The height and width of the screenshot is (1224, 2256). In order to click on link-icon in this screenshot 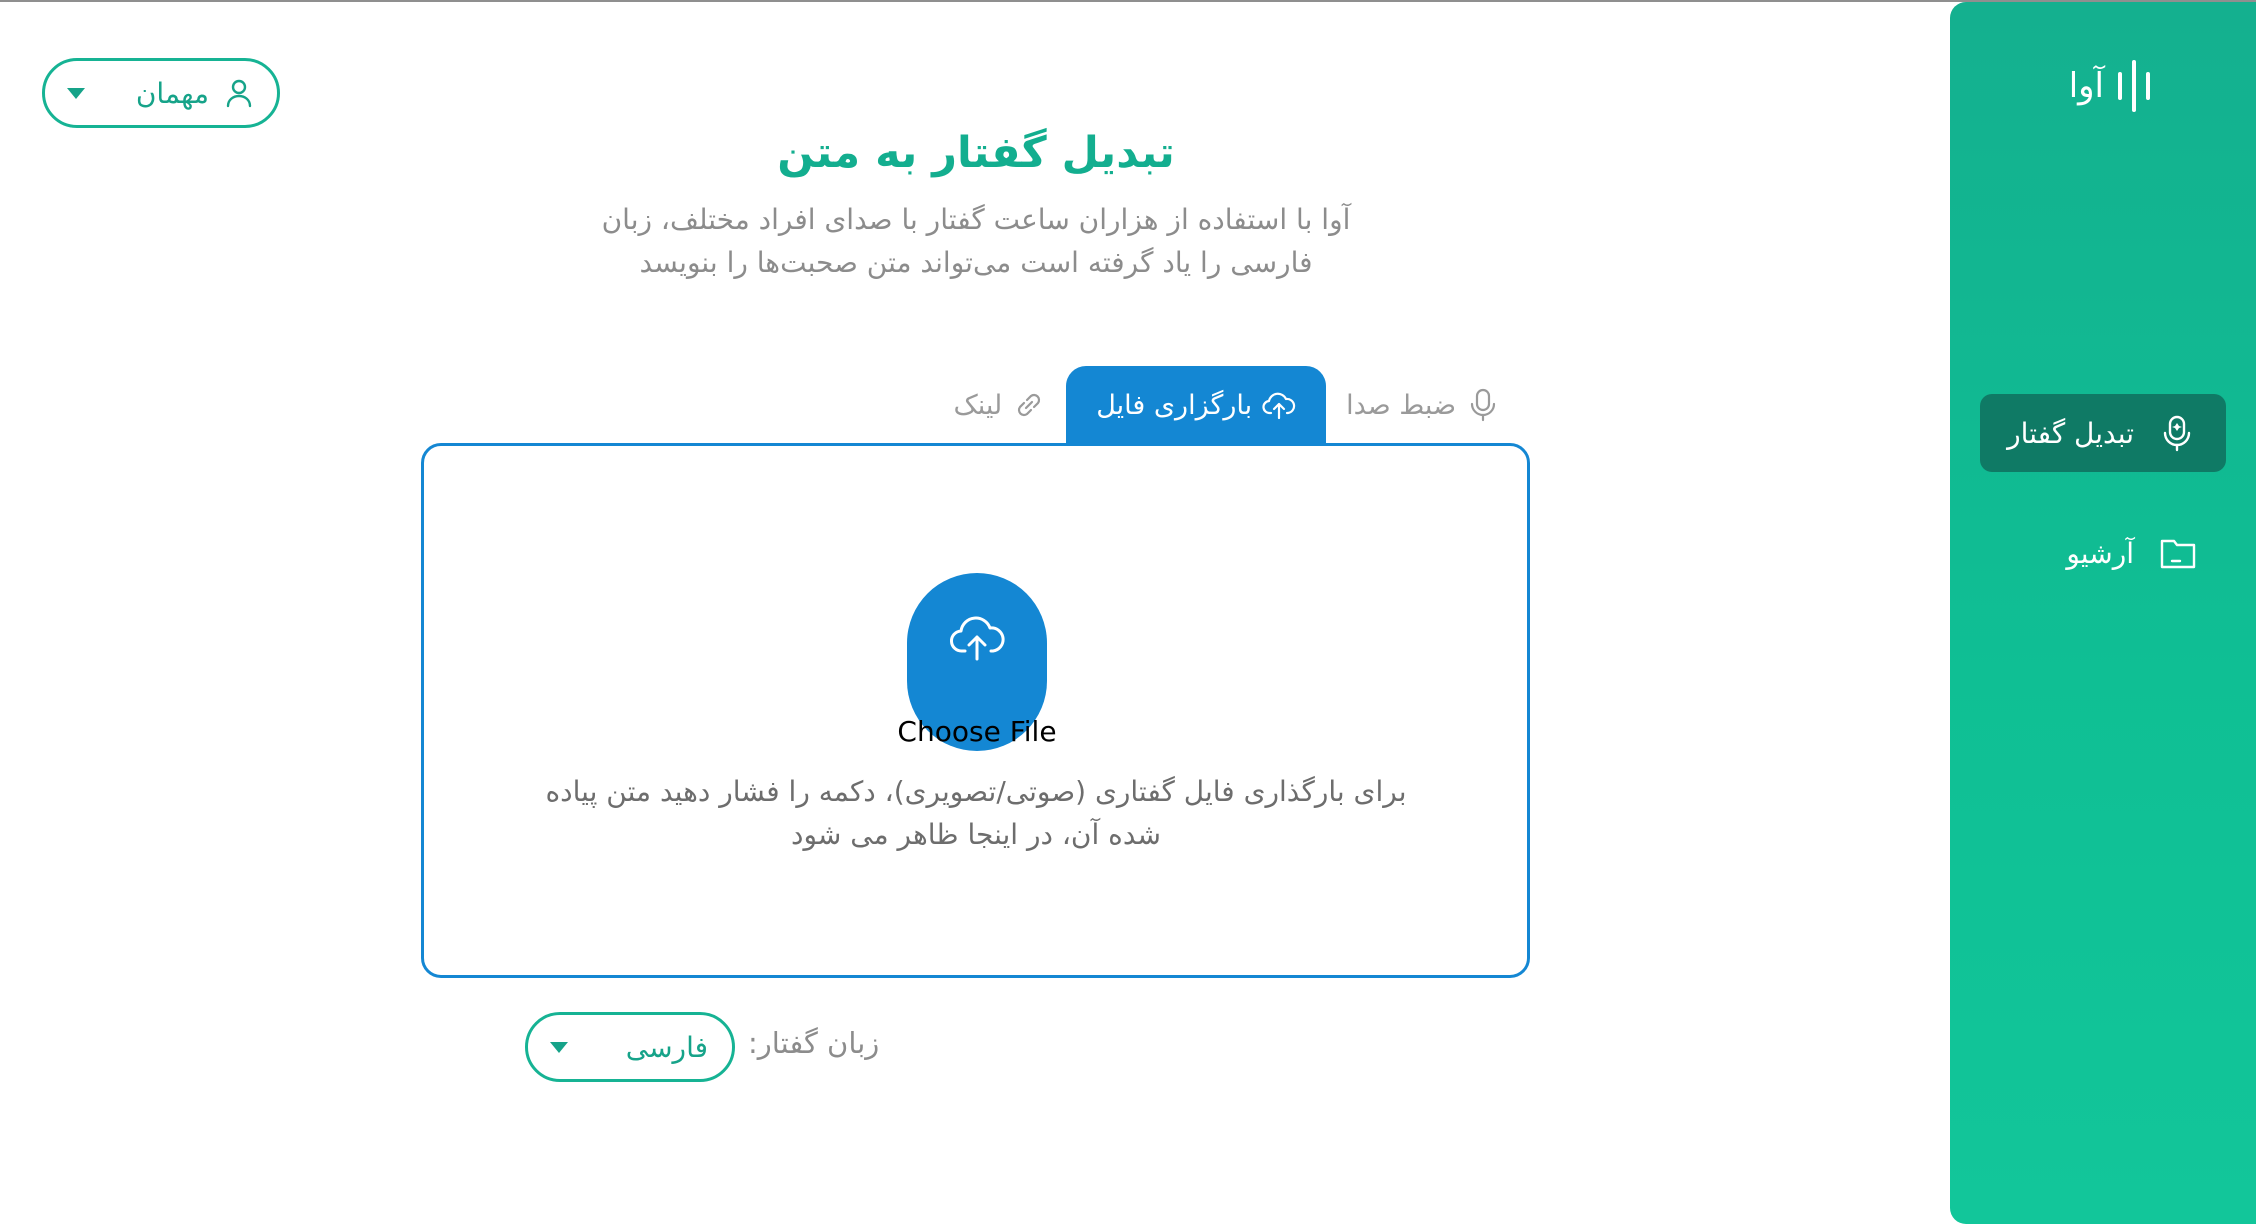, I will do `click(1029, 405)`.